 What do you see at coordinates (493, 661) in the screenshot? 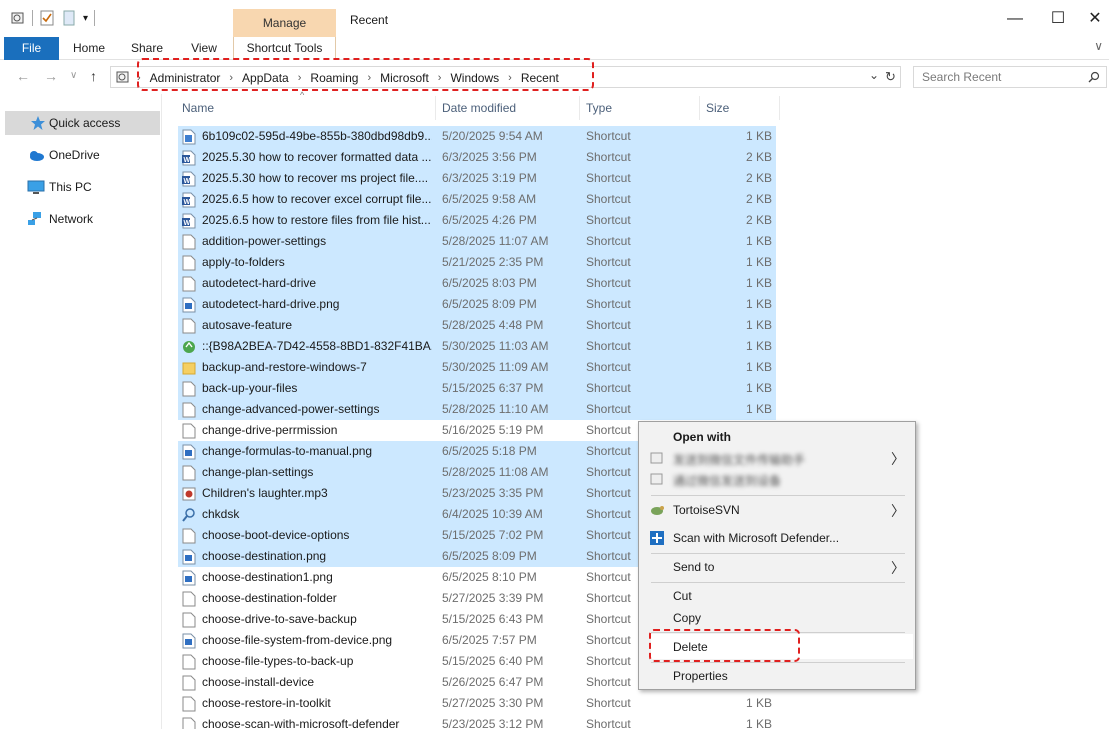
I see `file-date: 5/15/2025 6:40 PM` at bounding box center [493, 661].